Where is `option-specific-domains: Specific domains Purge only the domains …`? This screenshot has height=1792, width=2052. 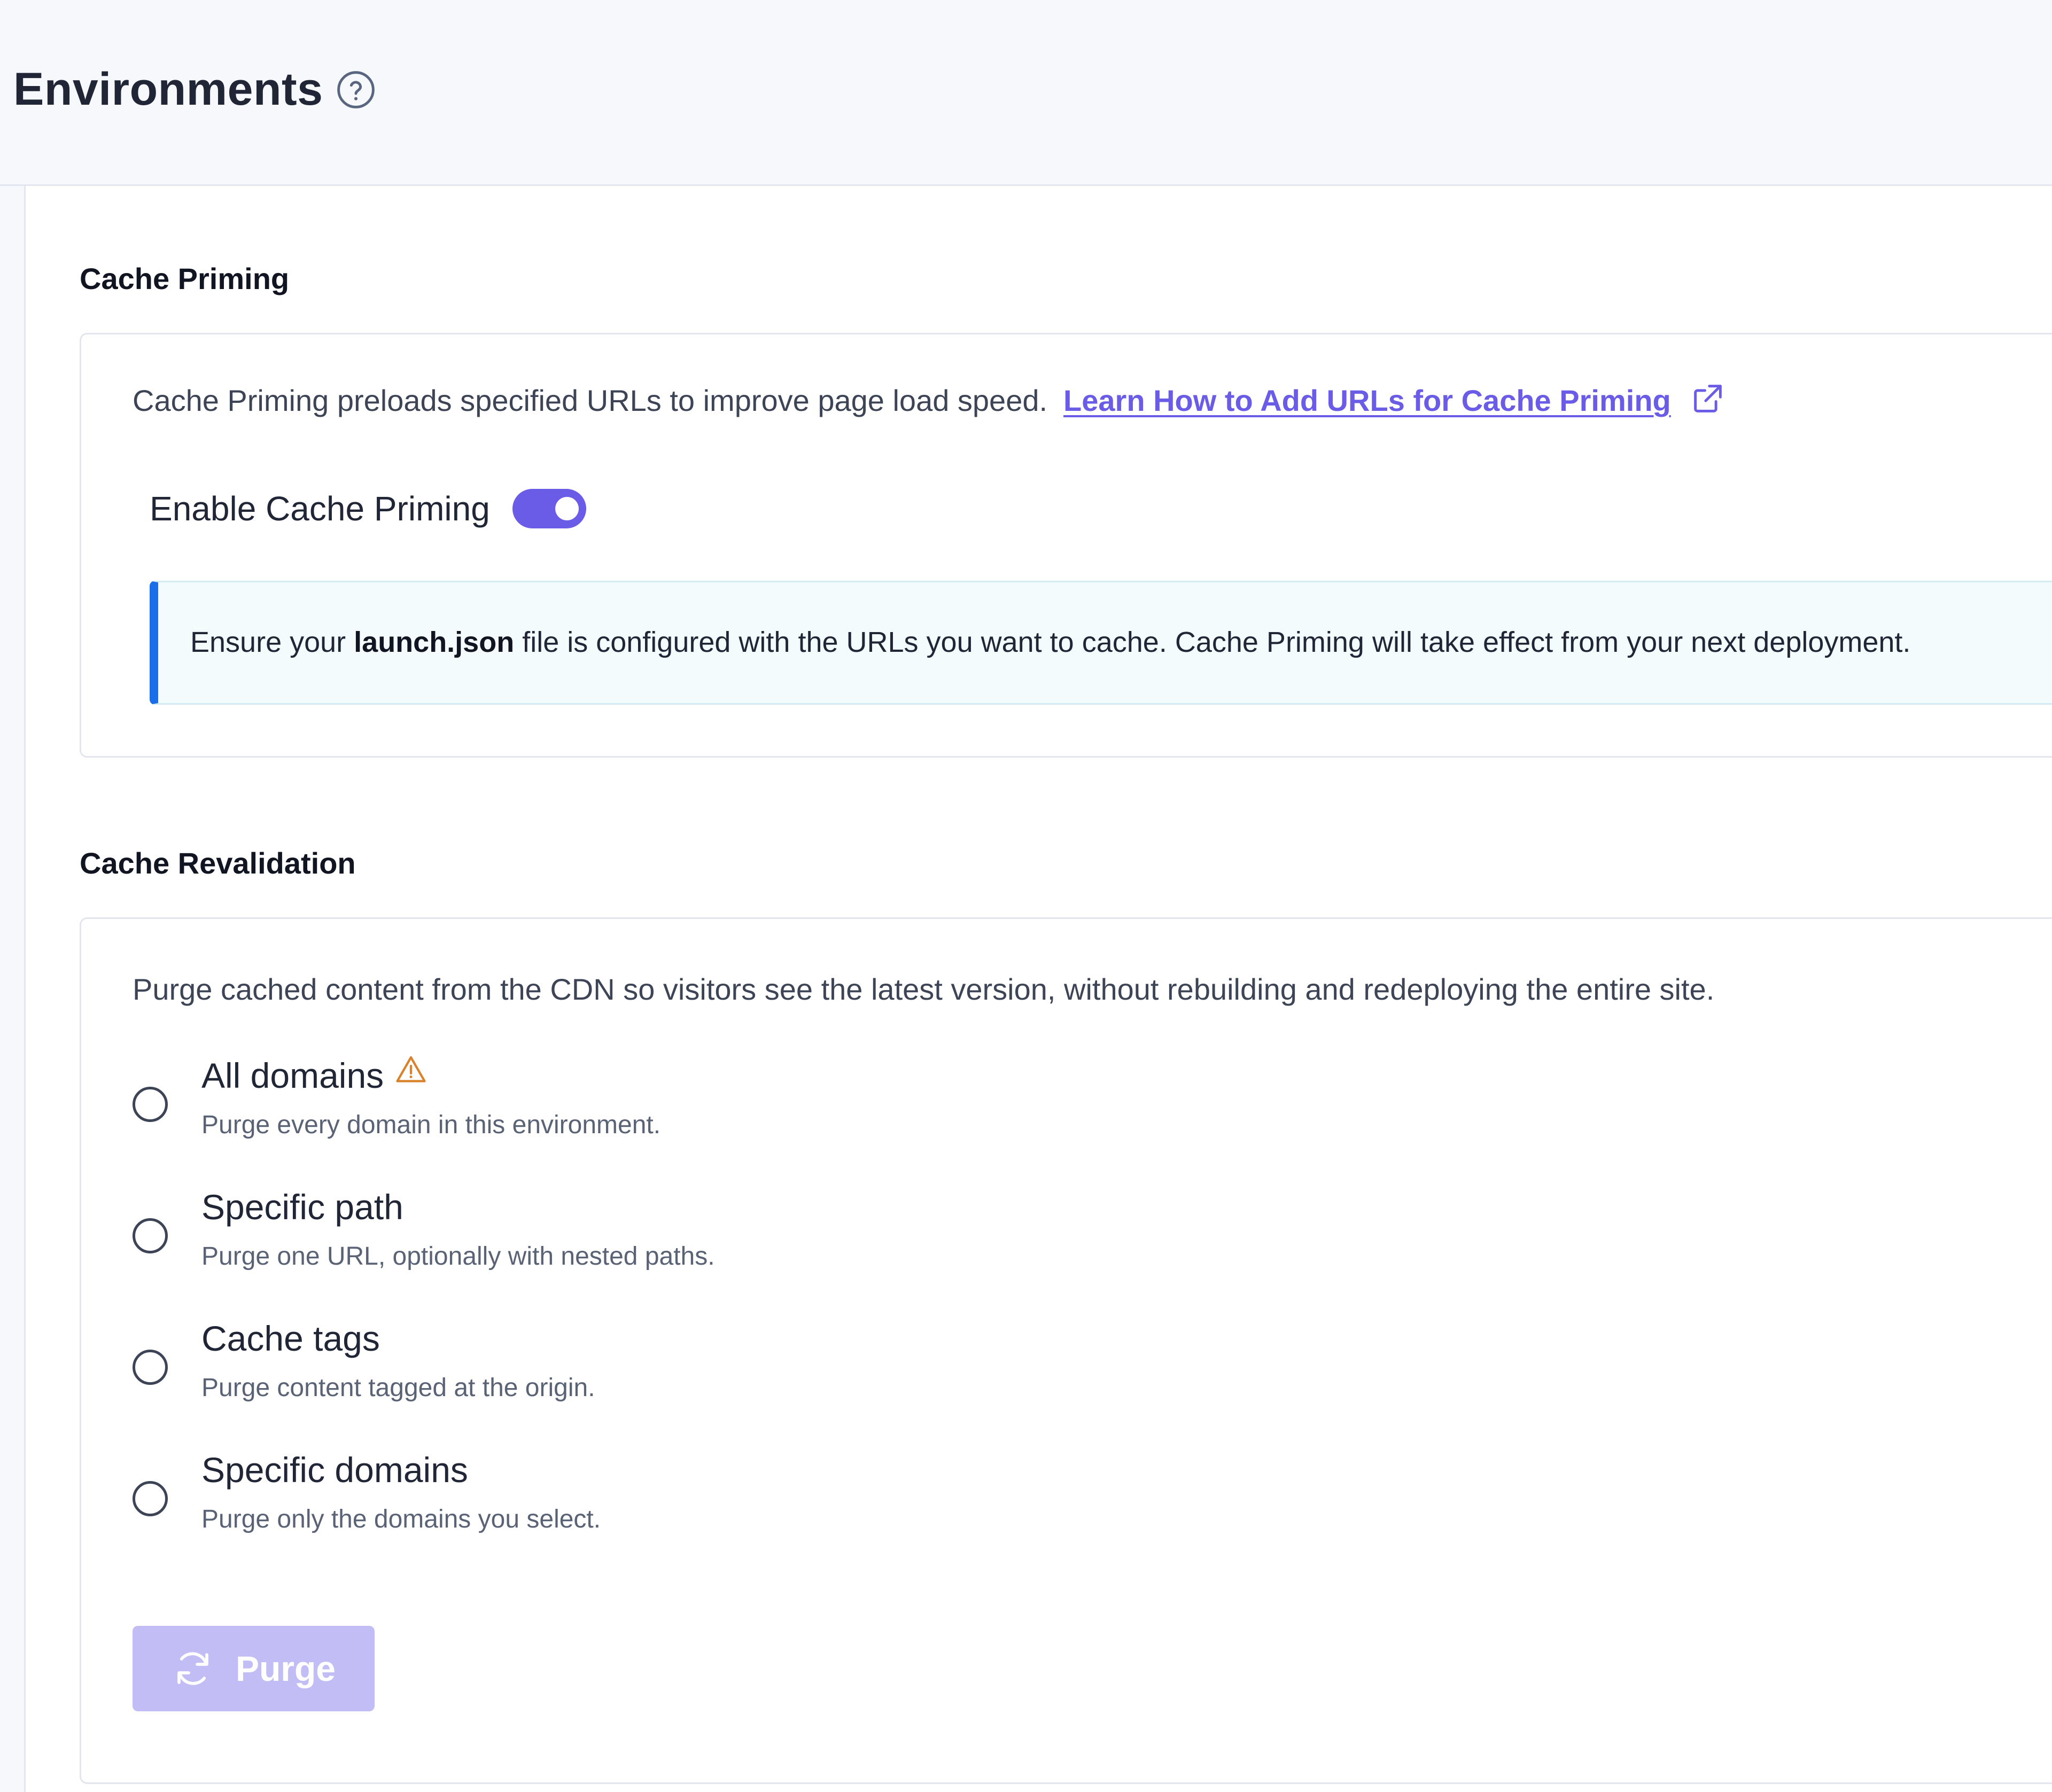
option-specific-domains: Specific domains Purge only the domains … is located at coordinates (774, 1500).